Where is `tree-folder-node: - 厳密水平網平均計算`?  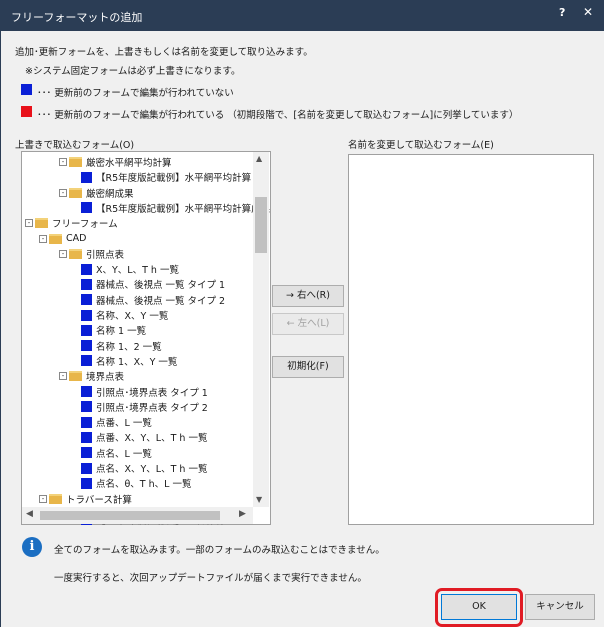 tree-folder-node: - 厳密水平網平均計算 is located at coordinates (116, 162).